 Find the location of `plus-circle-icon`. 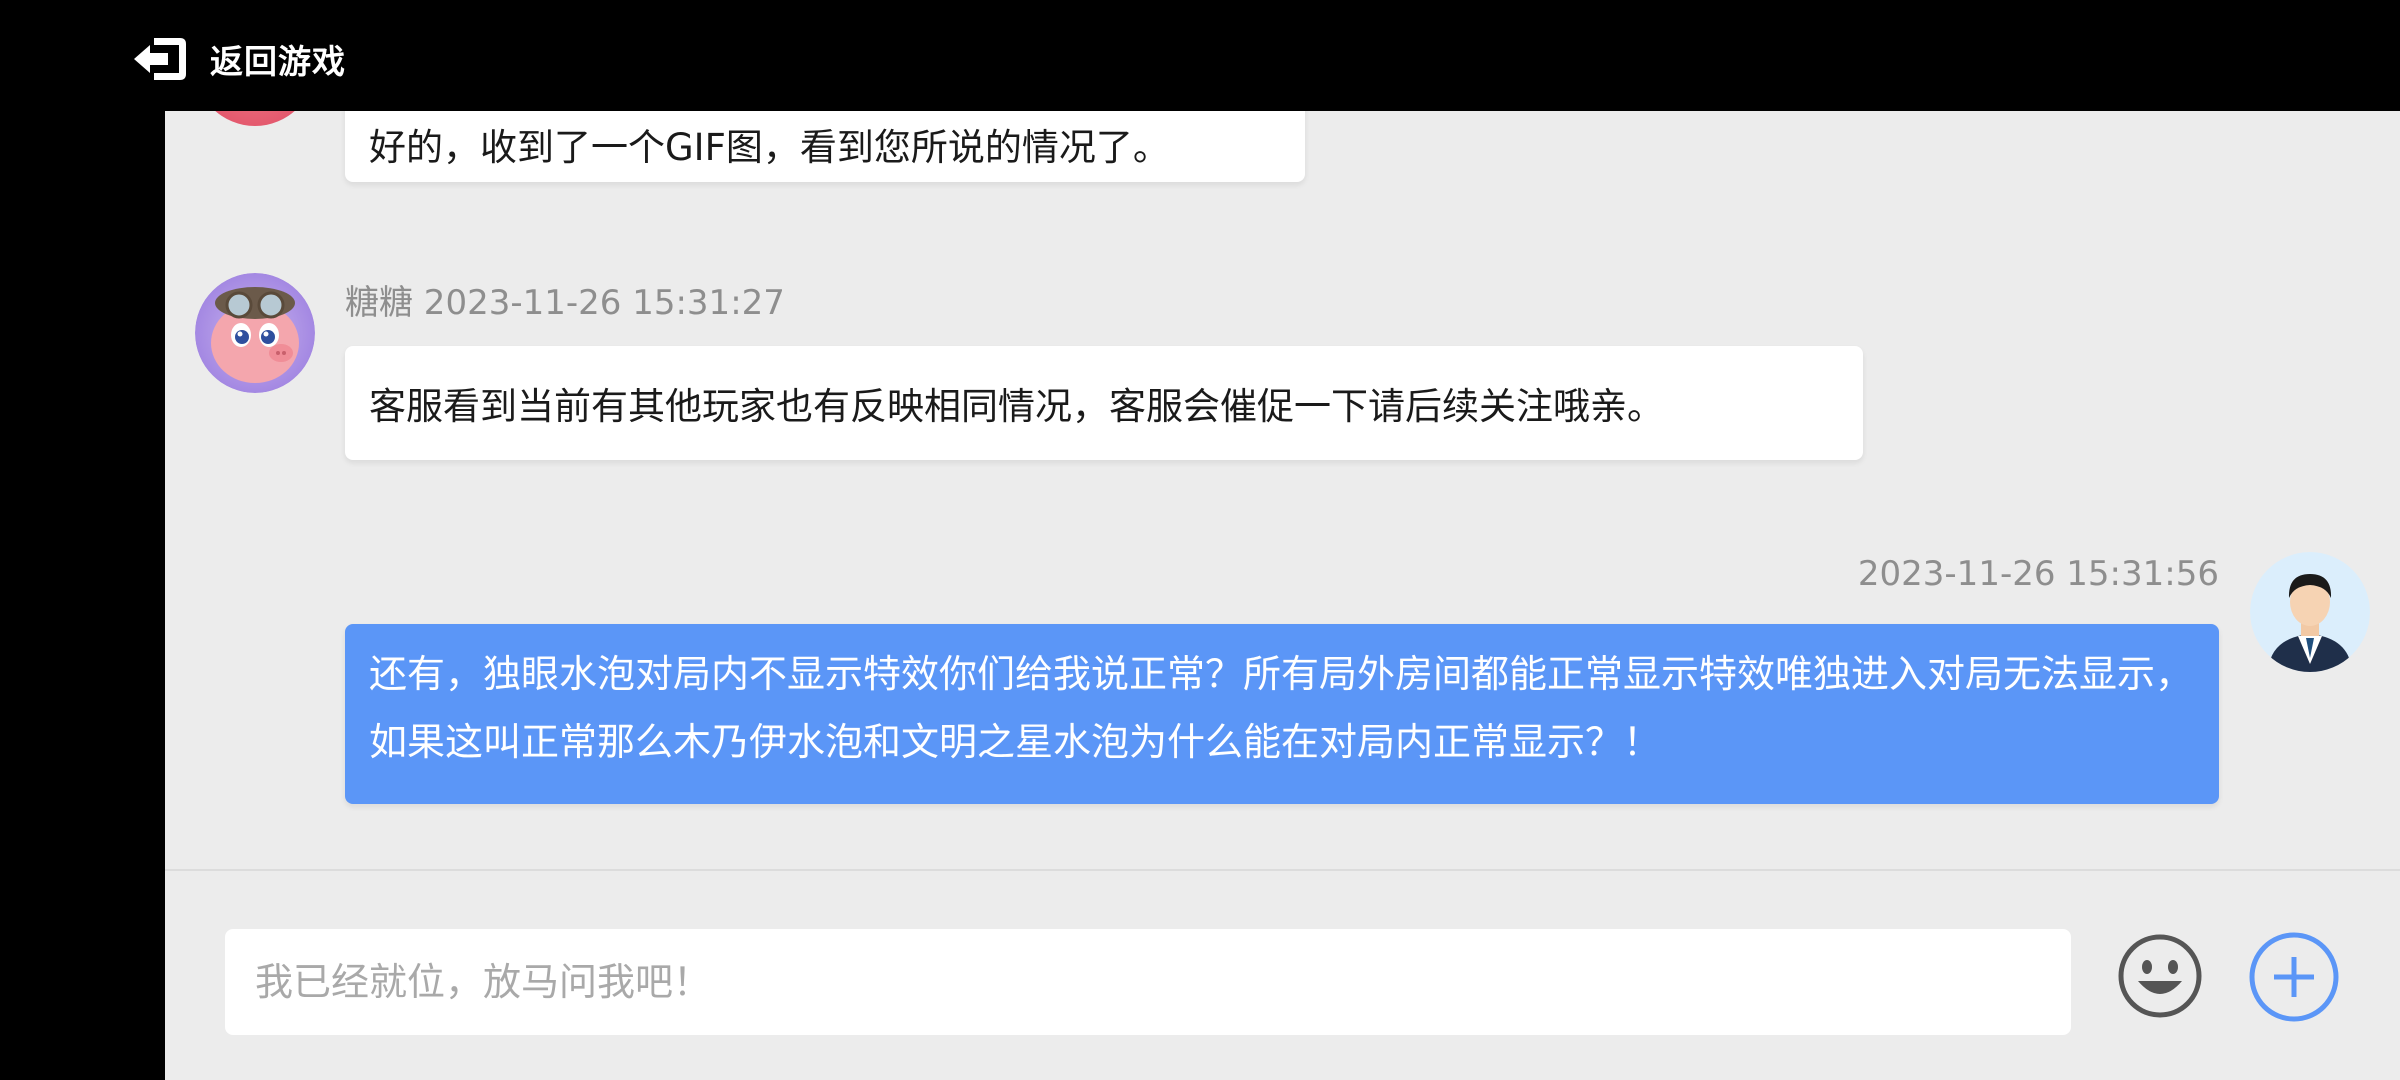

plus-circle-icon is located at coordinates (2294, 977).